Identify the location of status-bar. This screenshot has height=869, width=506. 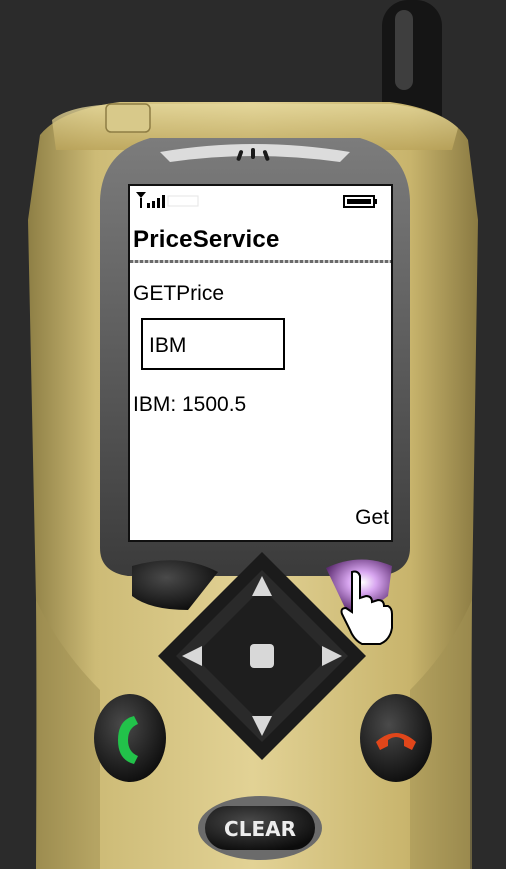
(256, 200).